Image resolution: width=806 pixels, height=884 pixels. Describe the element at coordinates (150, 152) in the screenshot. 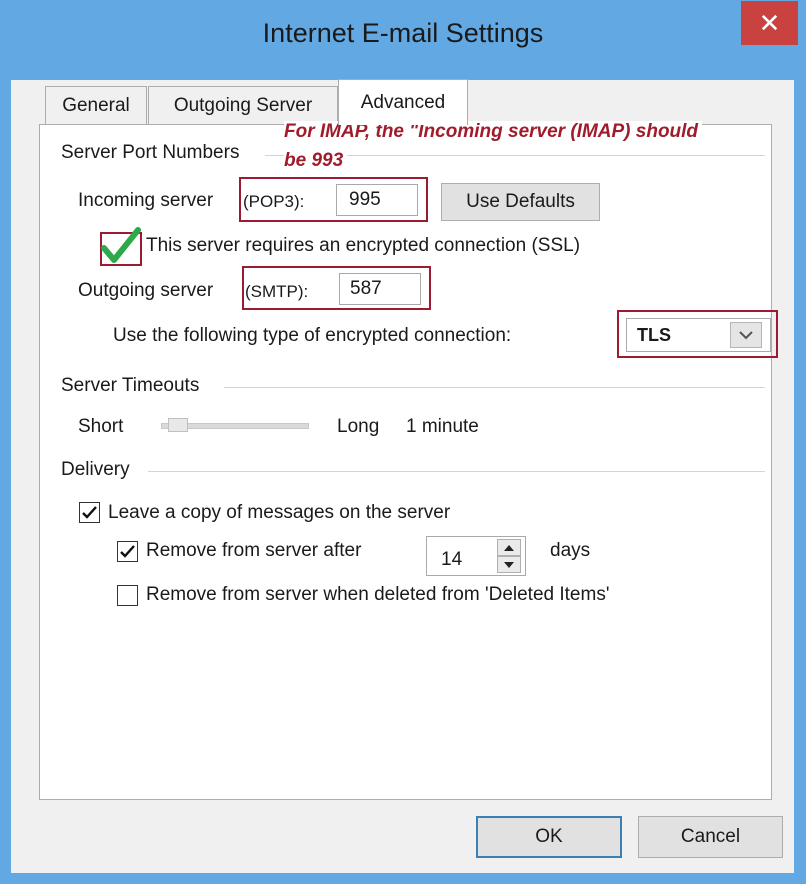

I see `server-port-numbers-heading: Server Port Numbers` at that location.